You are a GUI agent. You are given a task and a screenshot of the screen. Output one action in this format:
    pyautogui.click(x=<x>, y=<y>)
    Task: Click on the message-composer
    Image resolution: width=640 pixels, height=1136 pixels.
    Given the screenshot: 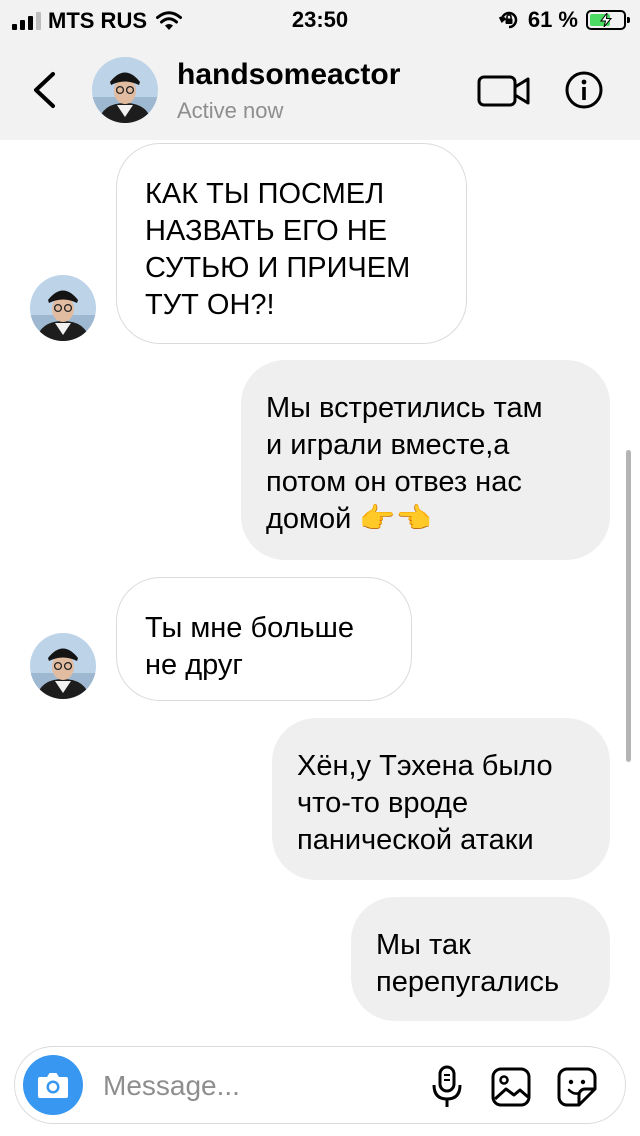 What is the action you would take?
    pyautogui.click(x=320, y=1085)
    